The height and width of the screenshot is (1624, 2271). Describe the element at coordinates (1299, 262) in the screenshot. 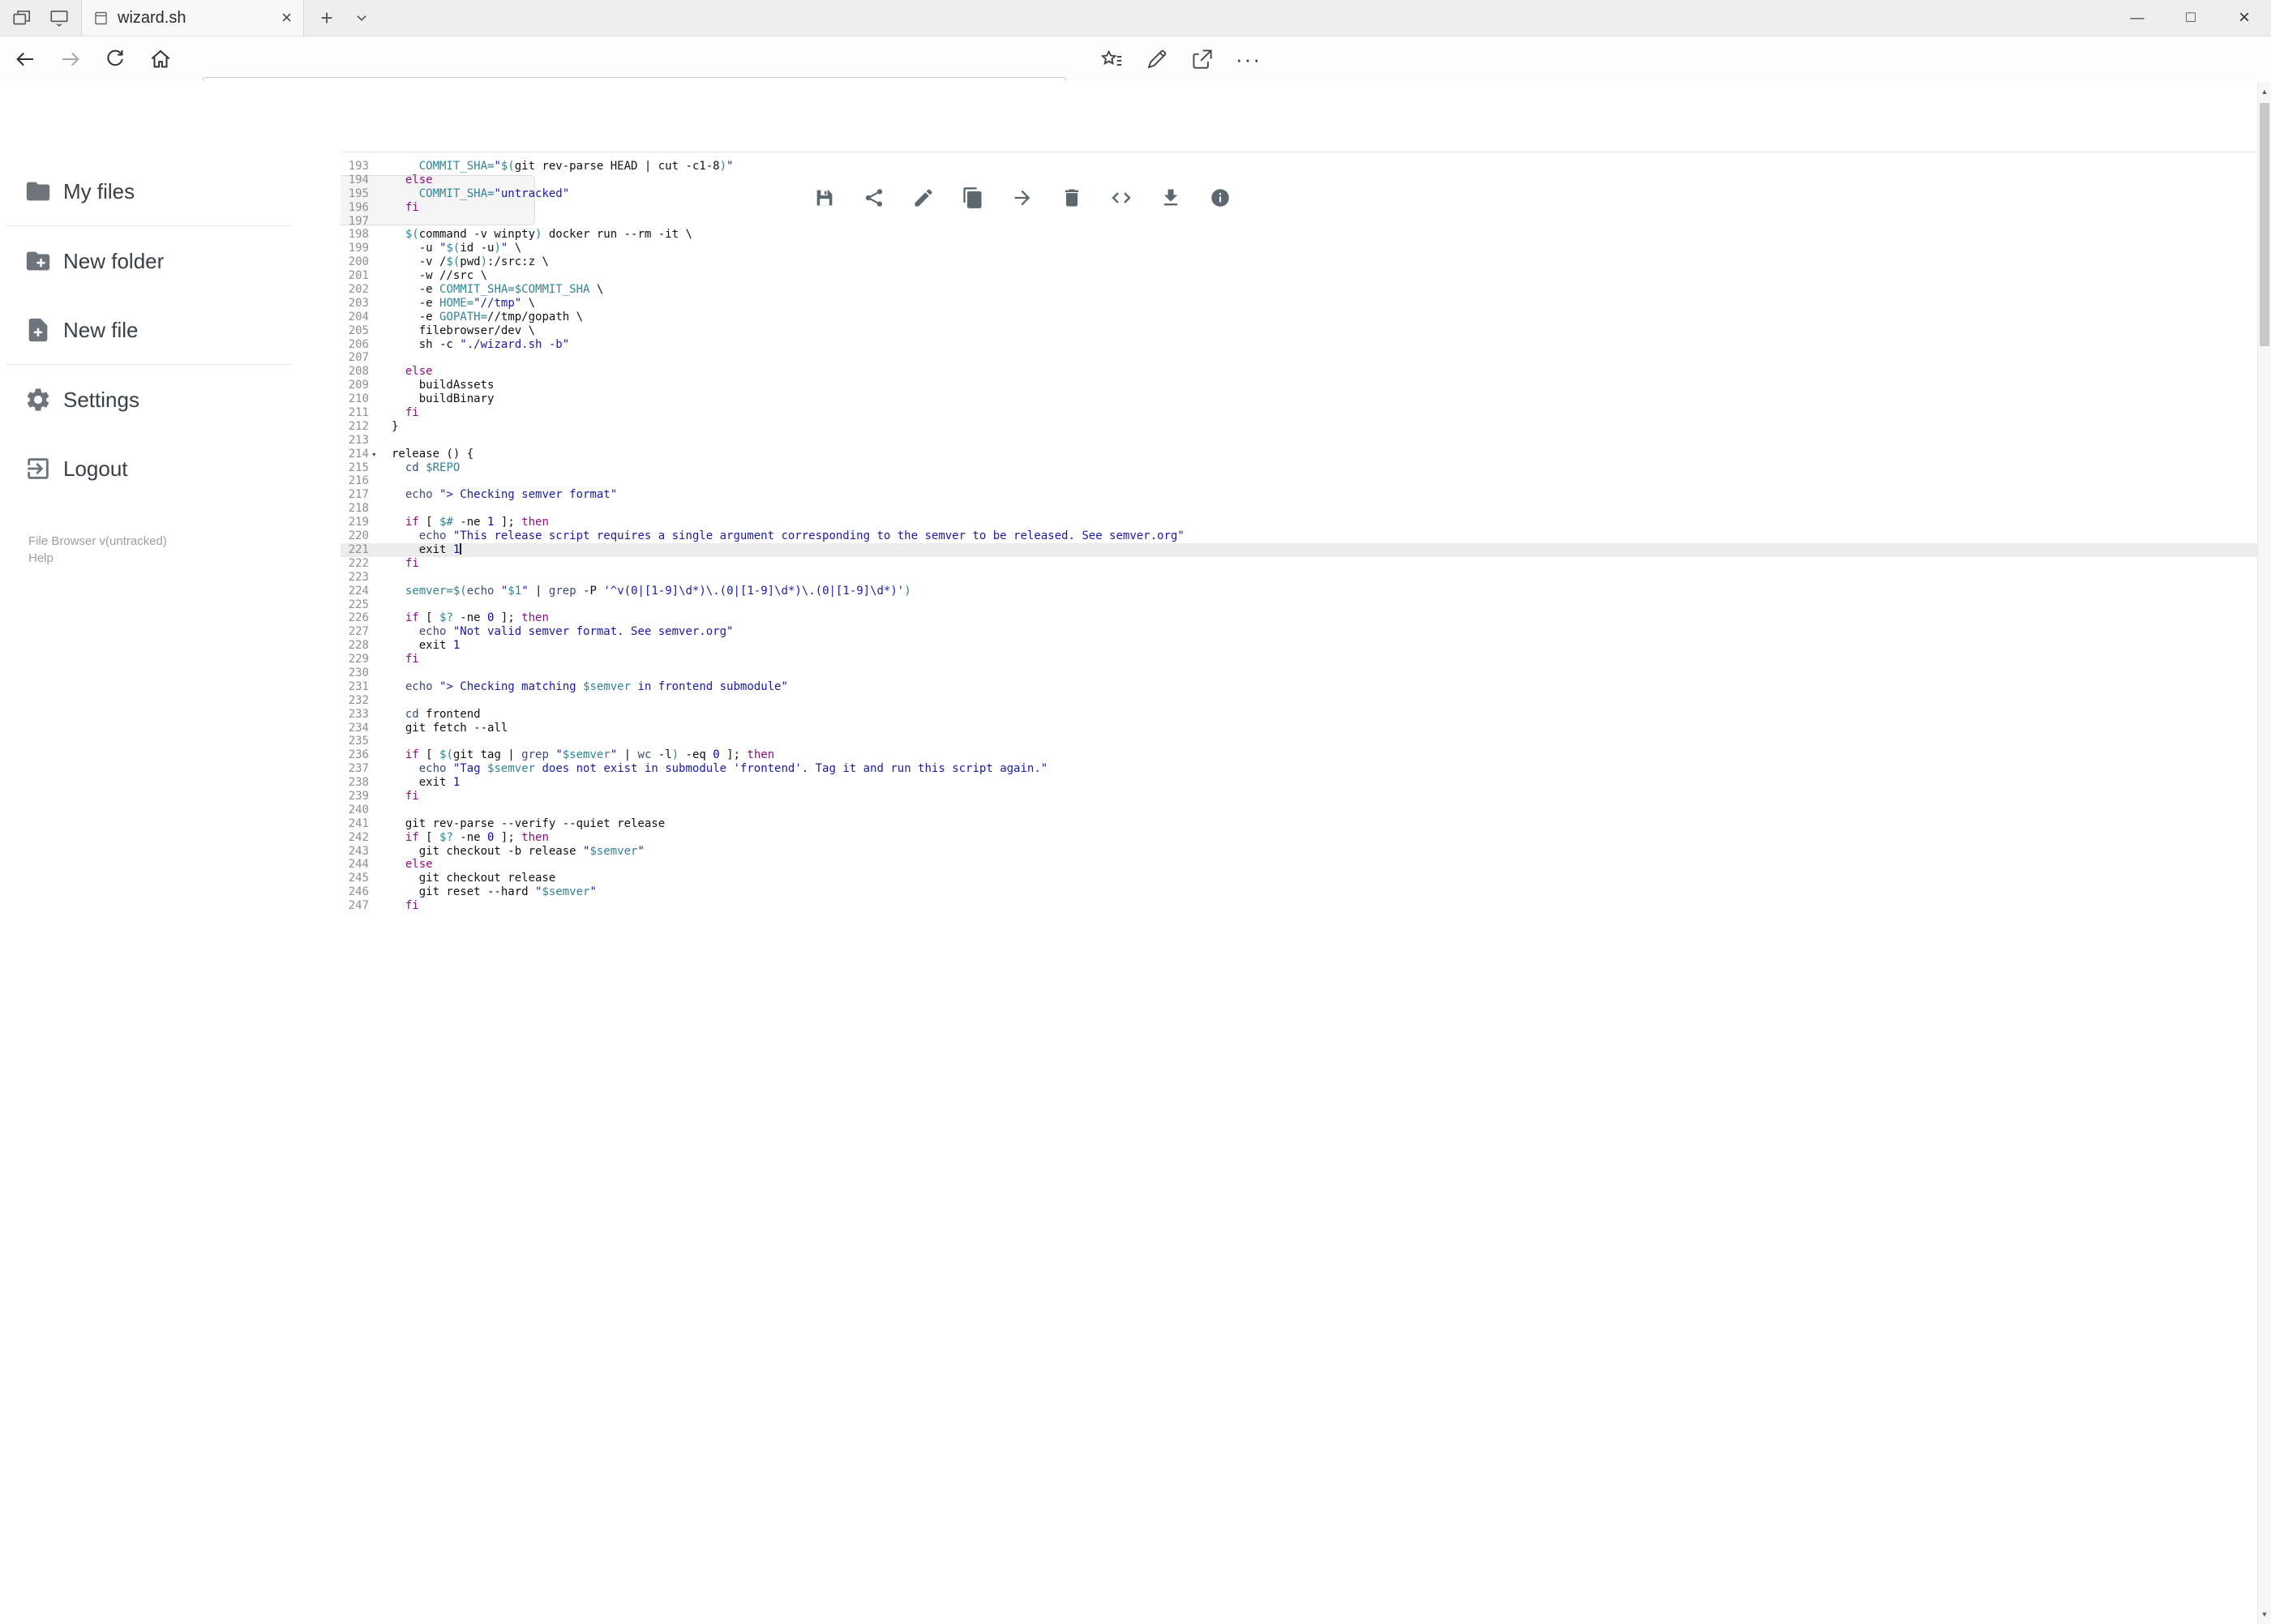

I see `code-line: 200 -v /$(pwd):/src:z \` at that location.